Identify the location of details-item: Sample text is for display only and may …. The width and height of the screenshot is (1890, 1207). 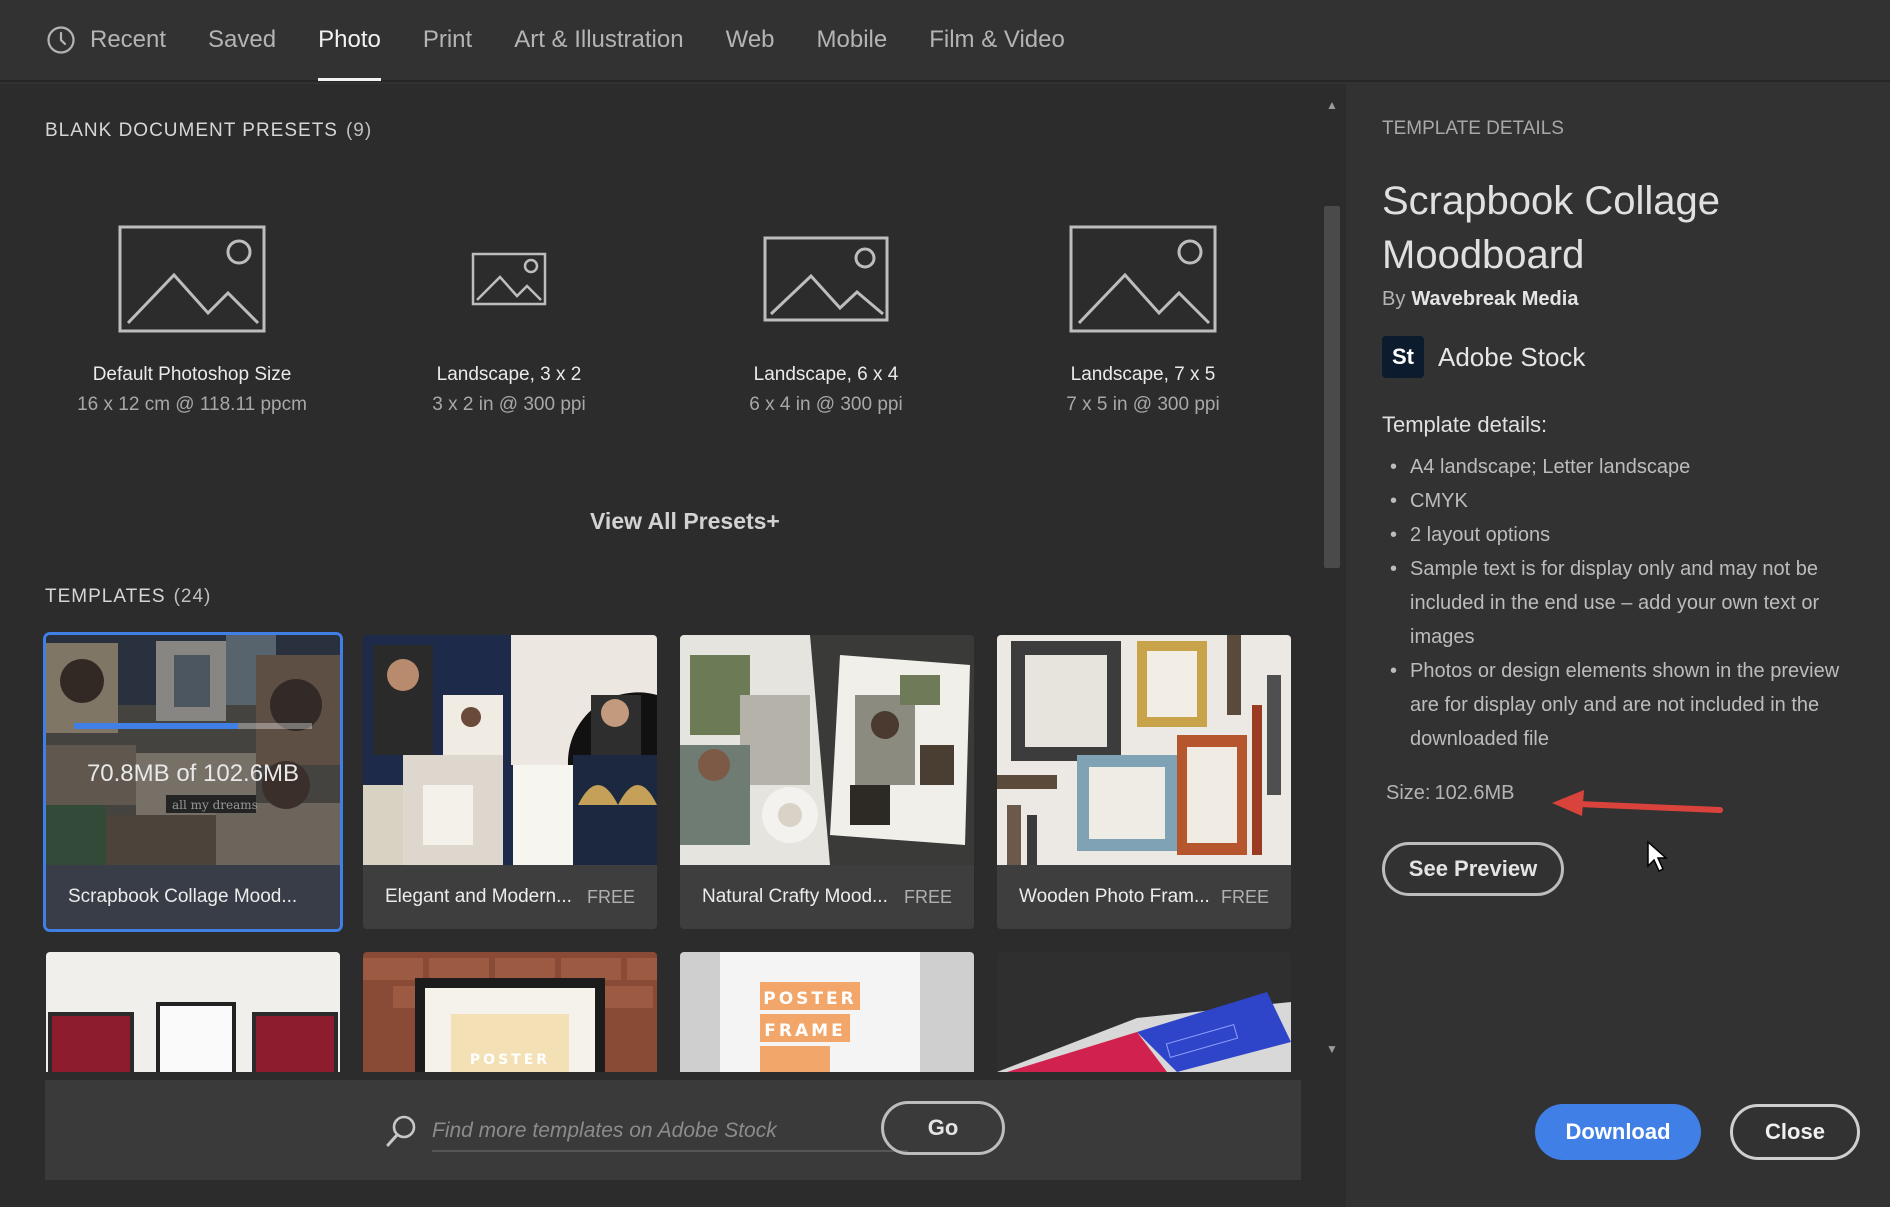
(1617, 603).